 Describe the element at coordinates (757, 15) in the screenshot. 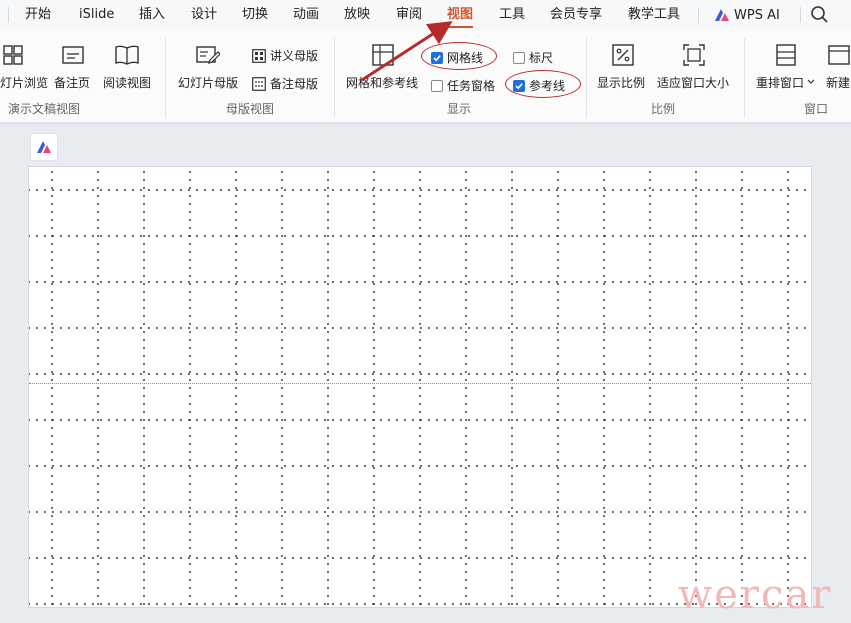

I see `wps-ai-label: WPS AI` at that location.